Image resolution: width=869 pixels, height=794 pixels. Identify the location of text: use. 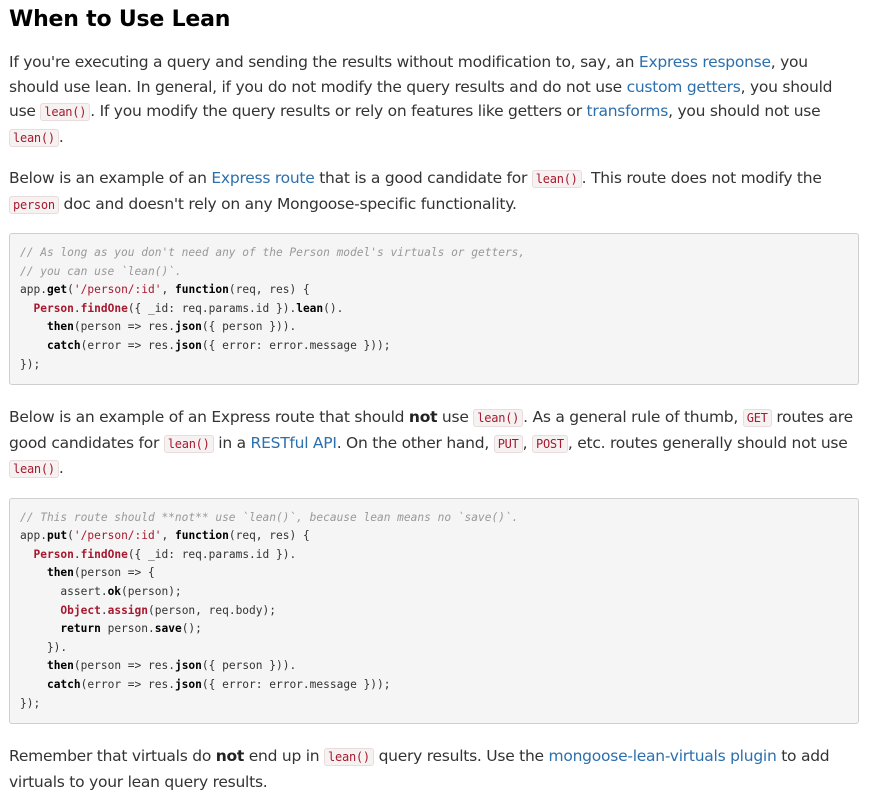
(455, 417).